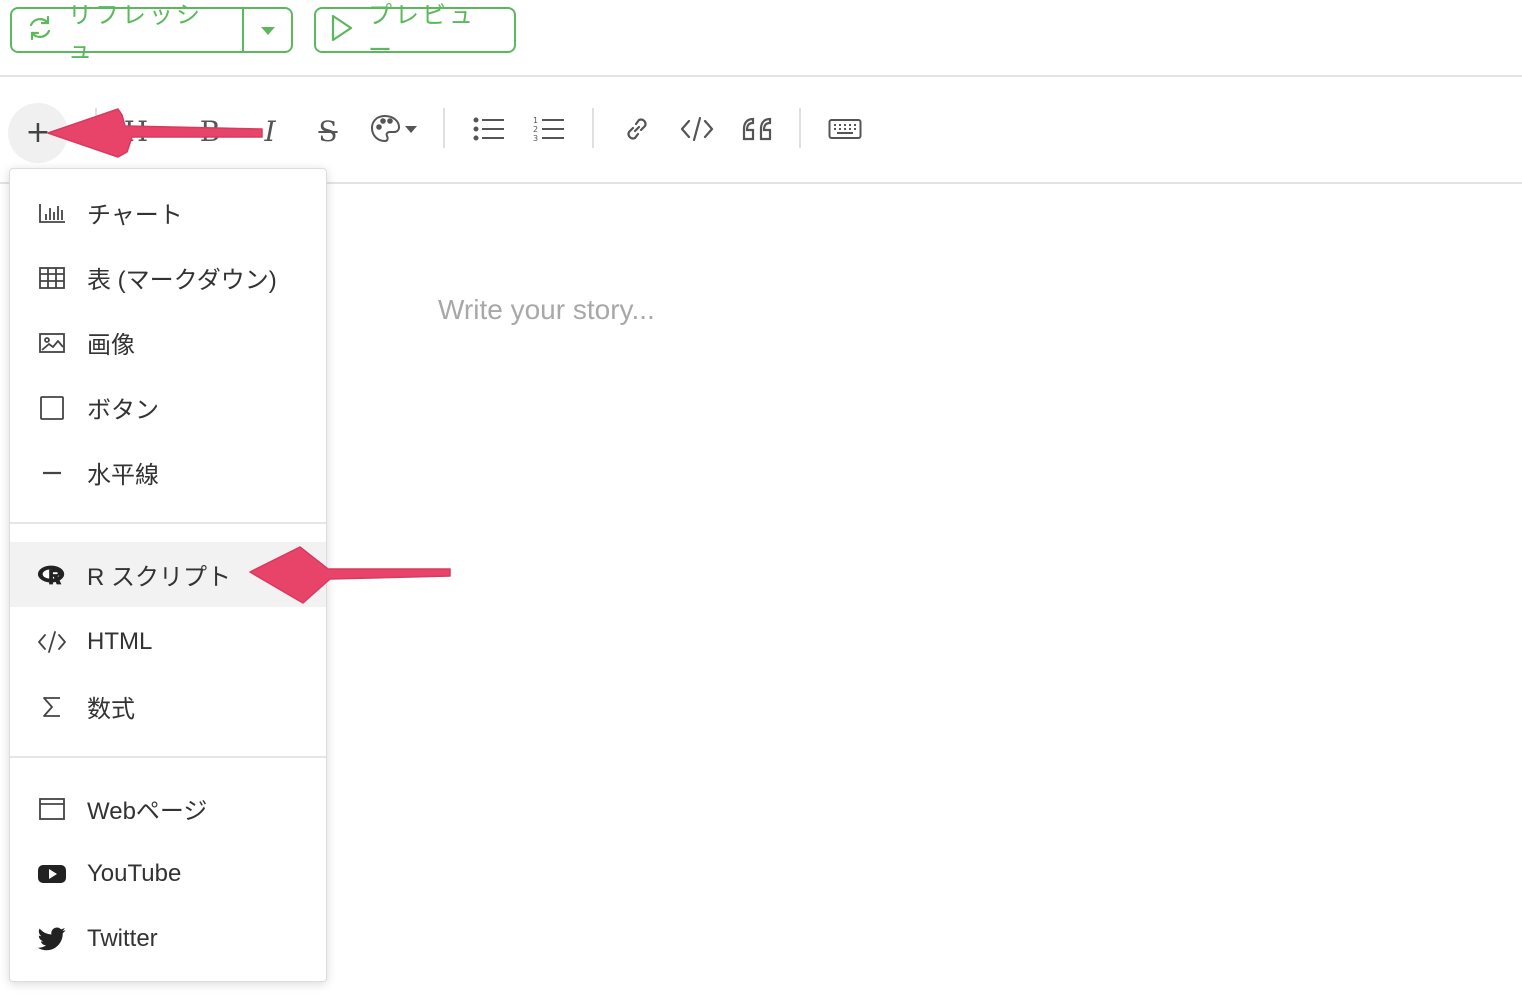 This screenshot has width=1522, height=1008. I want to click on refresh-icon, so click(40, 30).